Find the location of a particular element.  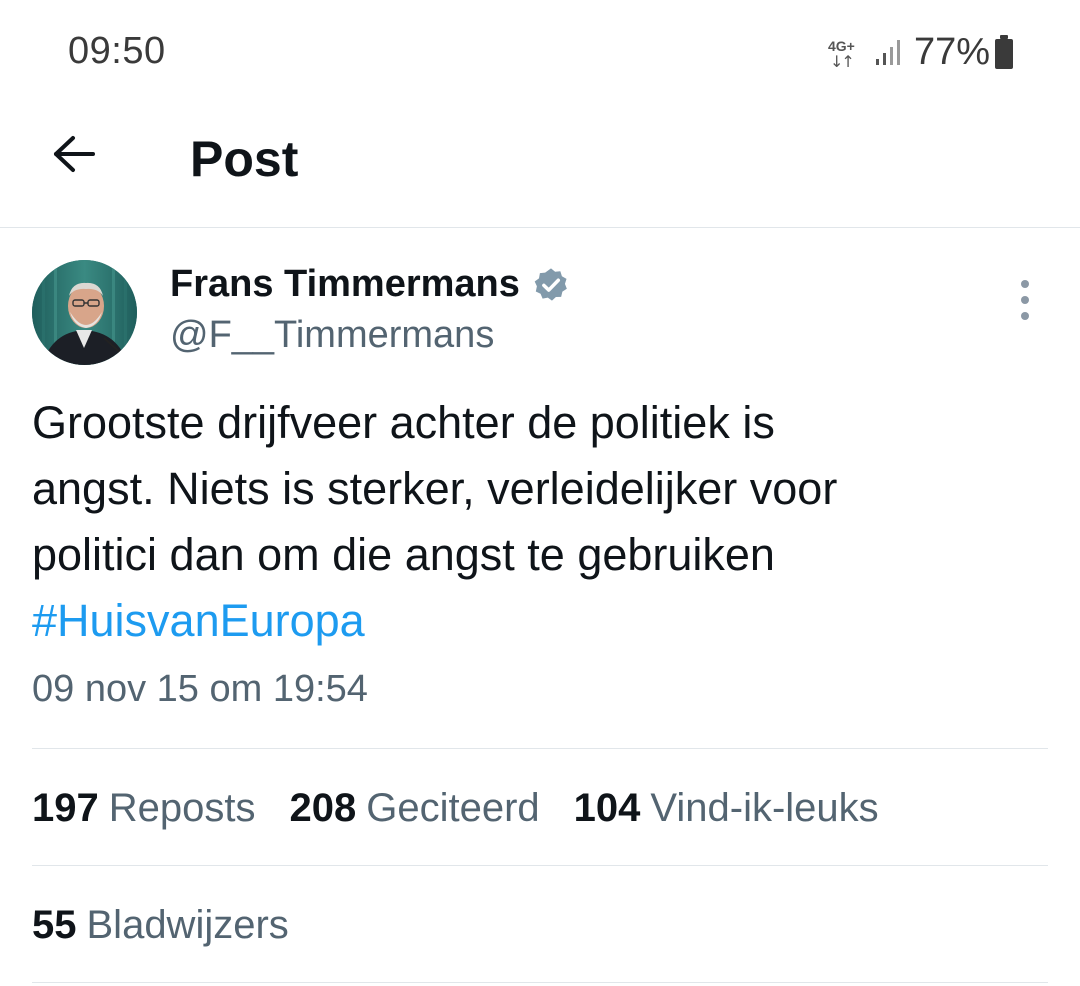

network-arrows: ↓↑ is located at coordinates (842, 61).